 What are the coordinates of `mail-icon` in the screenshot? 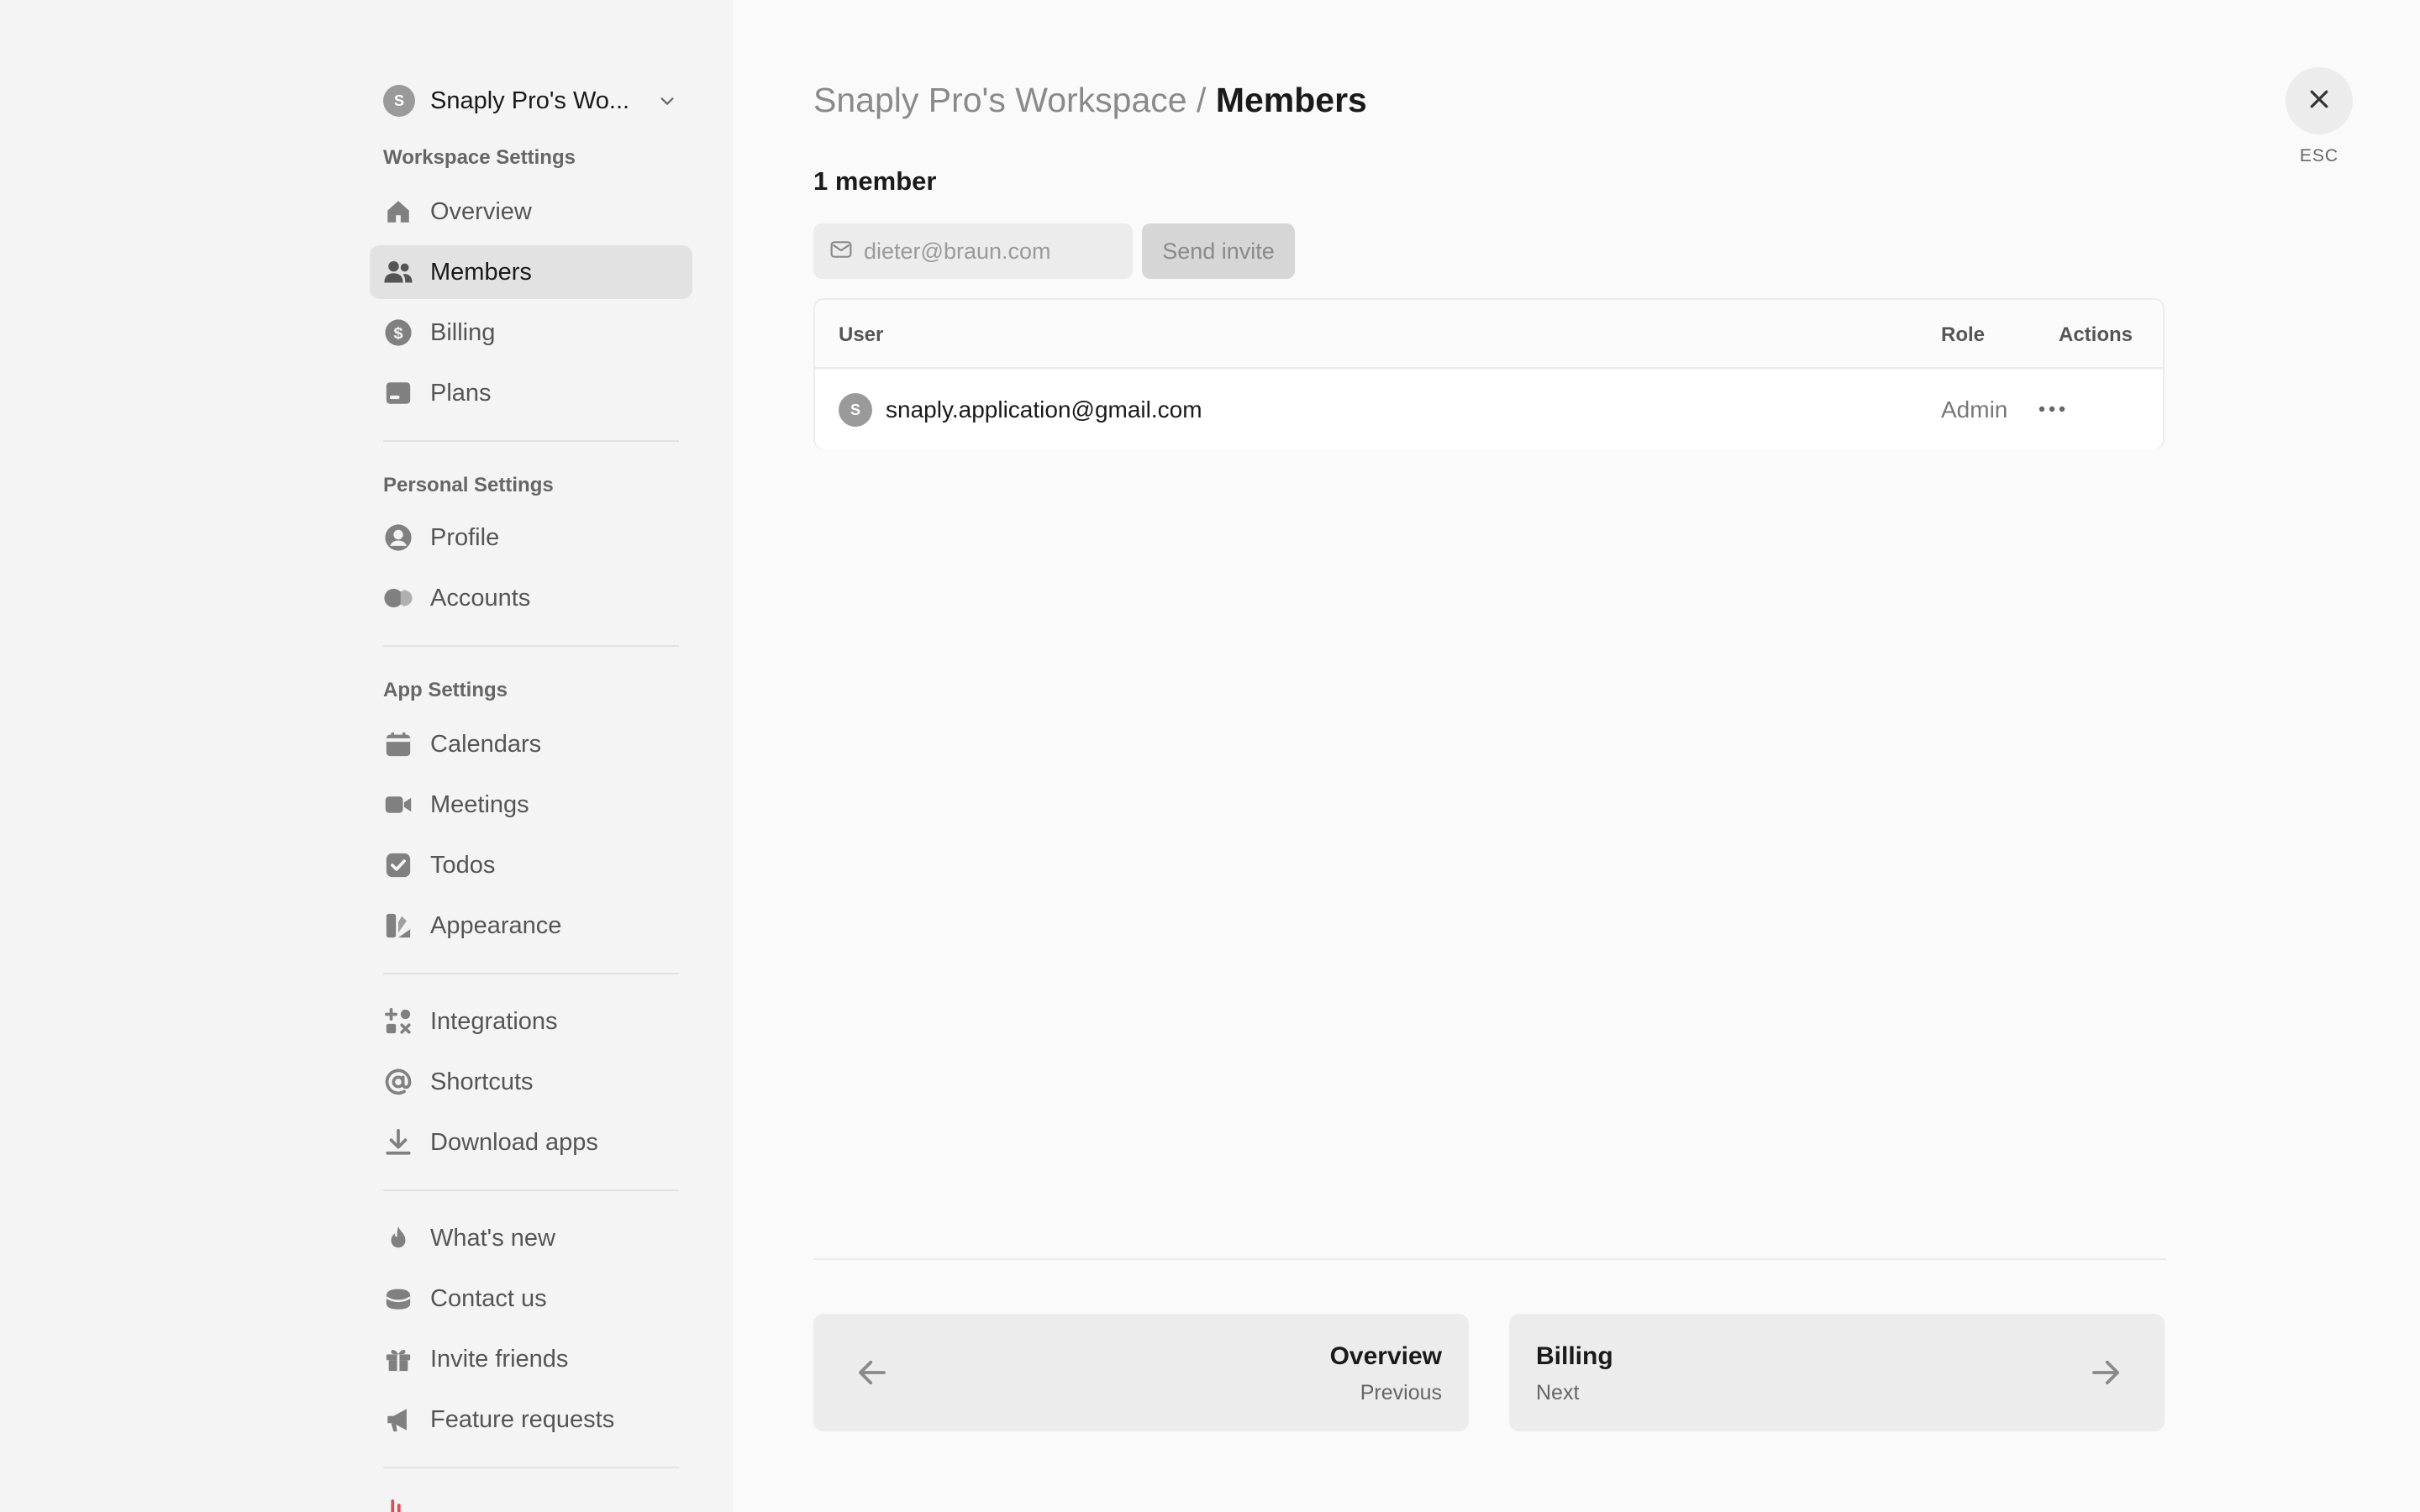 It's located at (841, 251).